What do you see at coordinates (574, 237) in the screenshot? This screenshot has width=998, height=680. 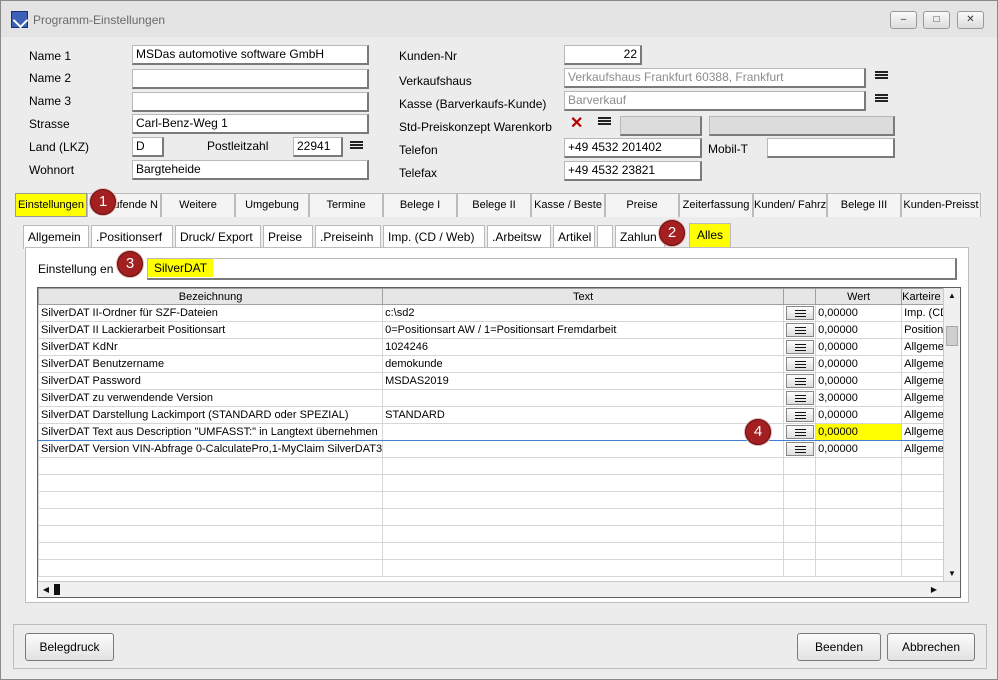 I see `subtab-artikel: Artikel` at bounding box center [574, 237].